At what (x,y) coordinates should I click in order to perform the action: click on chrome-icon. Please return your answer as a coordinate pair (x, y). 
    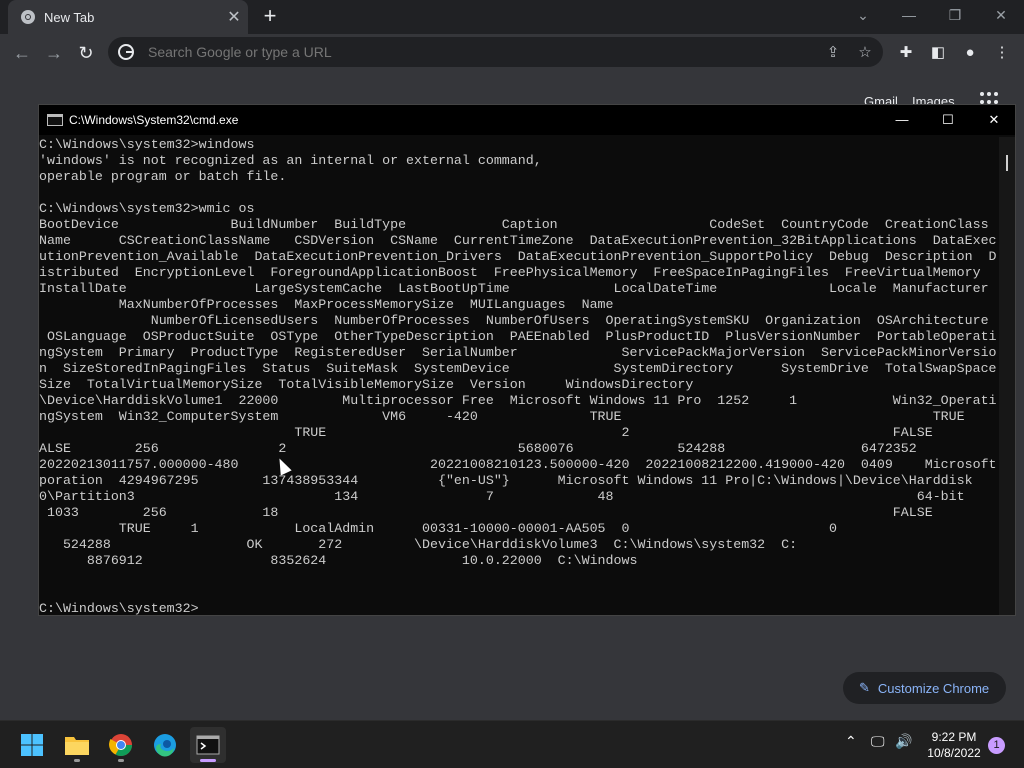
    Looking at the image, I should click on (120, 745).